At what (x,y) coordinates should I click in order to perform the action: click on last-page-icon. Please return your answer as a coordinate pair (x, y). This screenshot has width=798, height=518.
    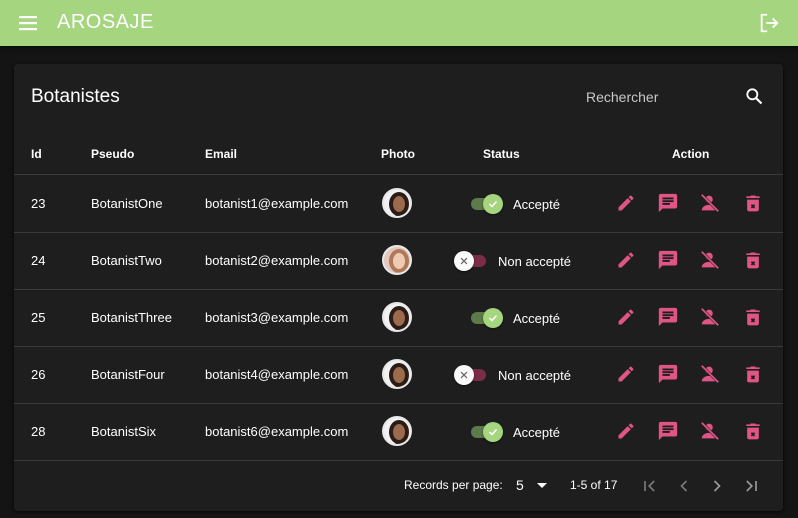
    Looking at the image, I should click on (751, 486).